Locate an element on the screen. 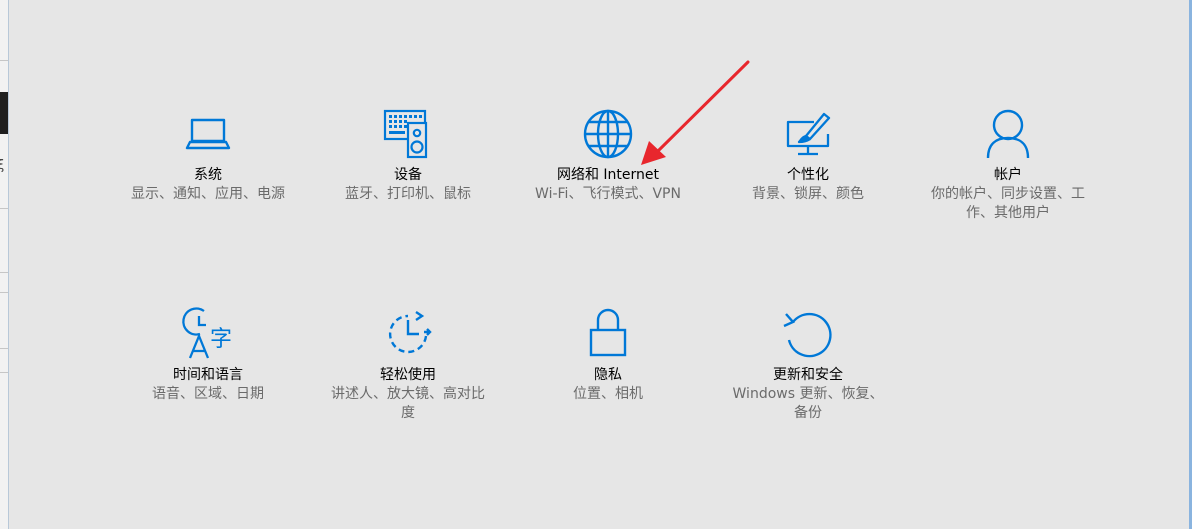  tile-title: 帐户 is located at coordinates (1008, 175).